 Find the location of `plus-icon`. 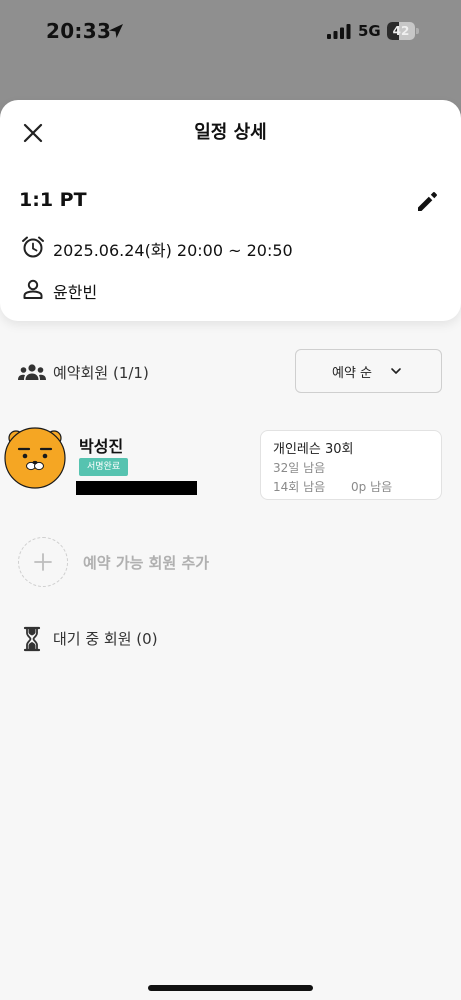

plus-icon is located at coordinates (43, 562).